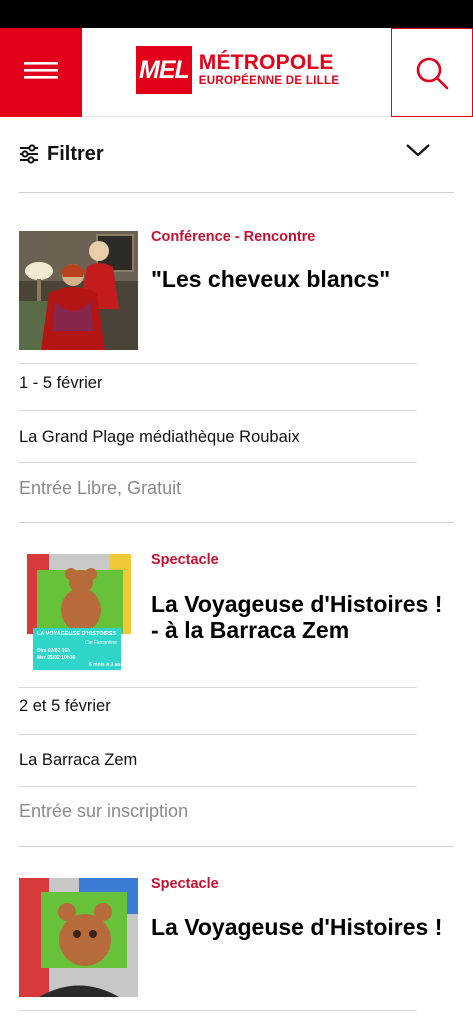 The width and height of the screenshot is (473, 1024). What do you see at coordinates (159, 437) in the screenshot?
I see `event-location: La Grand Plage médiathèque Roubaix` at bounding box center [159, 437].